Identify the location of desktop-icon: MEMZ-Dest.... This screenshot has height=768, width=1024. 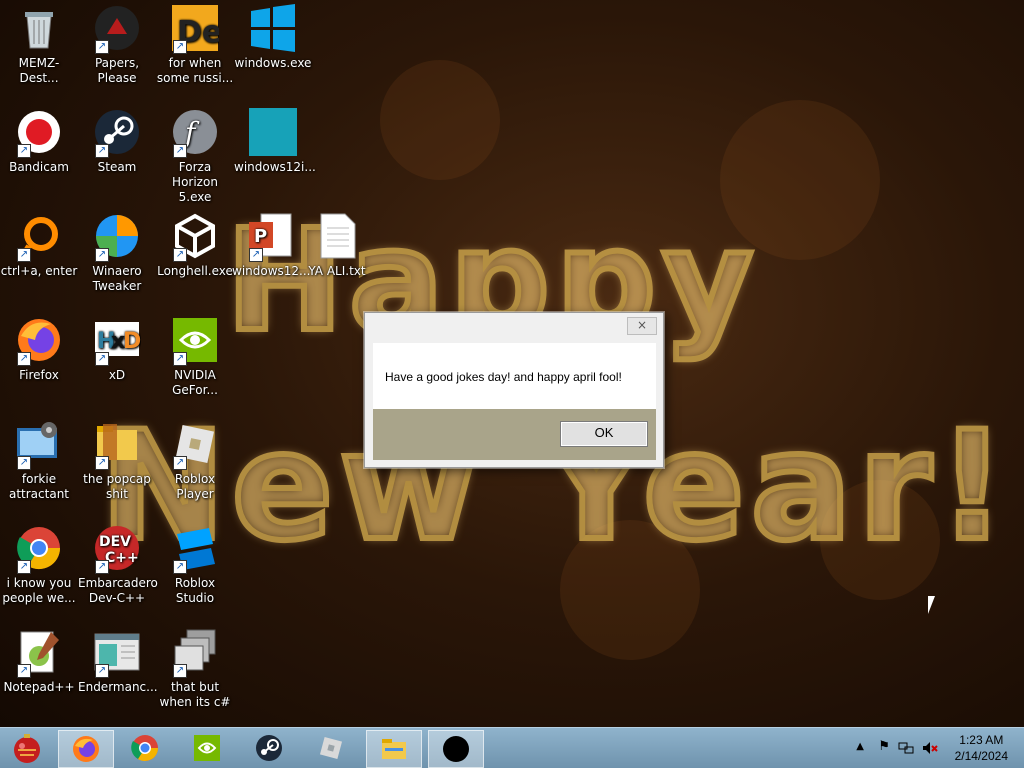
(39, 45).